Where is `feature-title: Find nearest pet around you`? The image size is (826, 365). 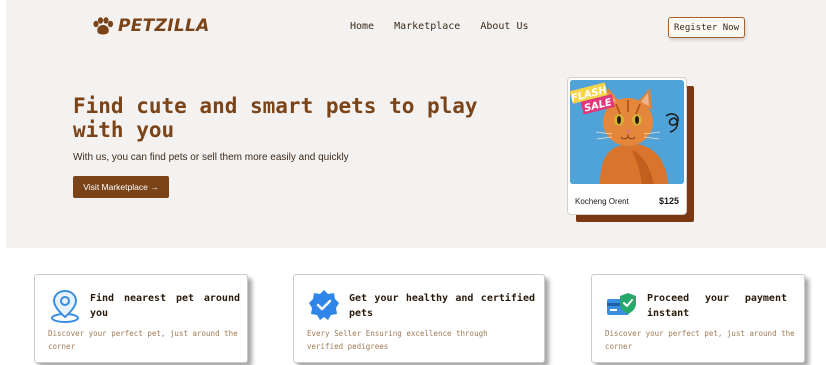 feature-title: Find nearest pet around you is located at coordinates (165, 306).